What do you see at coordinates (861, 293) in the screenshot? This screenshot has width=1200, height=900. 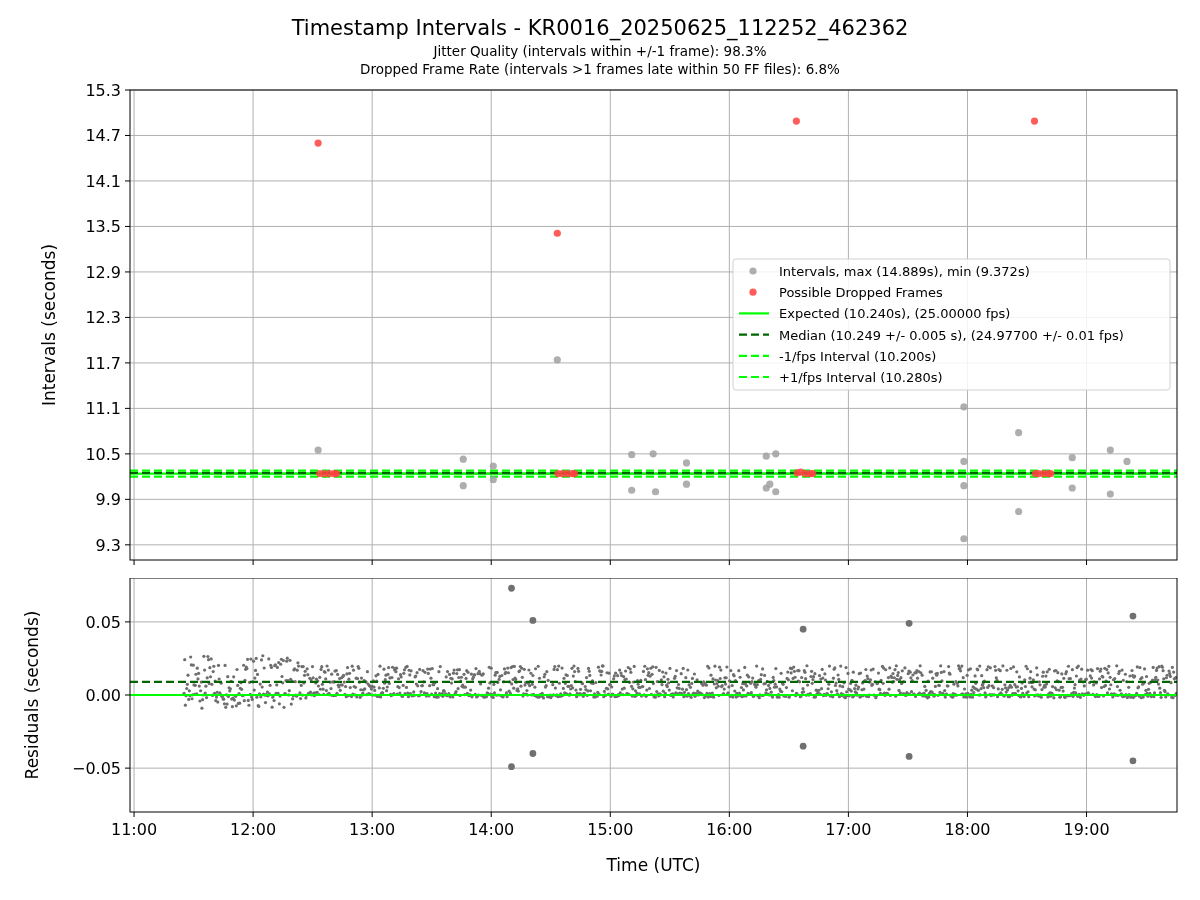 I see `legend-label: Possible Dropped Frames` at bounding box center [861, 293].